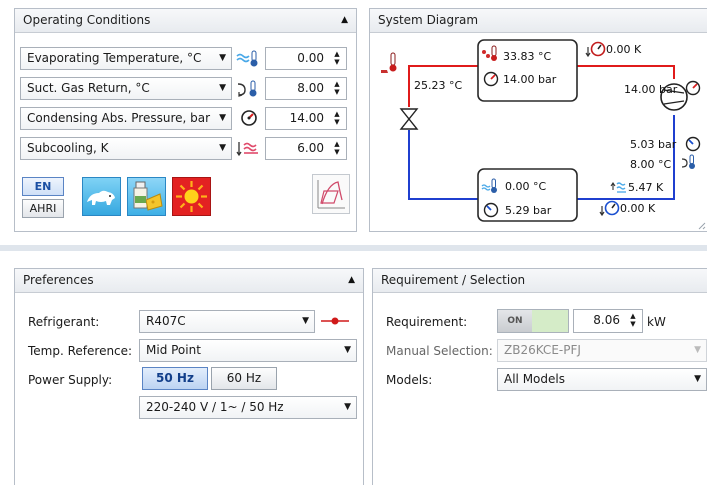  Describe the element at coordinates (310, 58) in the screenshot. I see `evaporating-temperature-value: 0.00` at that location.